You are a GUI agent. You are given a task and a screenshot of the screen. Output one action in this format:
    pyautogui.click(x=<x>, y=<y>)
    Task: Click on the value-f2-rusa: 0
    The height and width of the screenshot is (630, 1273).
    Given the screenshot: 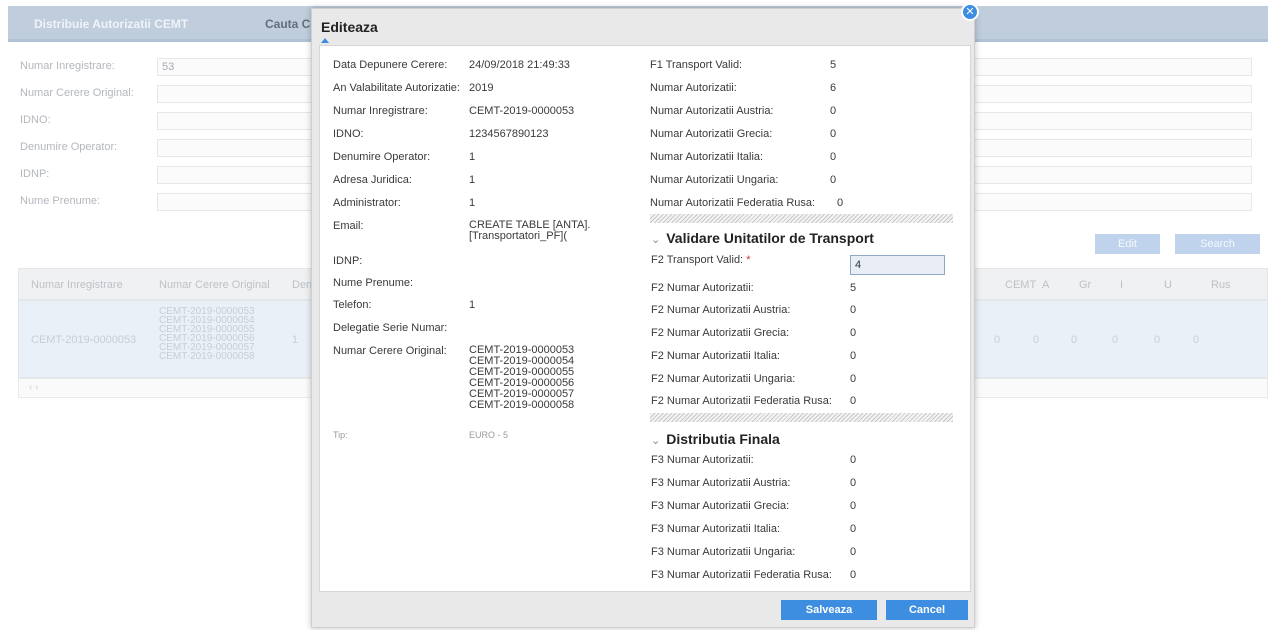 What is the action you would take?
    pyautogui.click(x=853, y=401)
    